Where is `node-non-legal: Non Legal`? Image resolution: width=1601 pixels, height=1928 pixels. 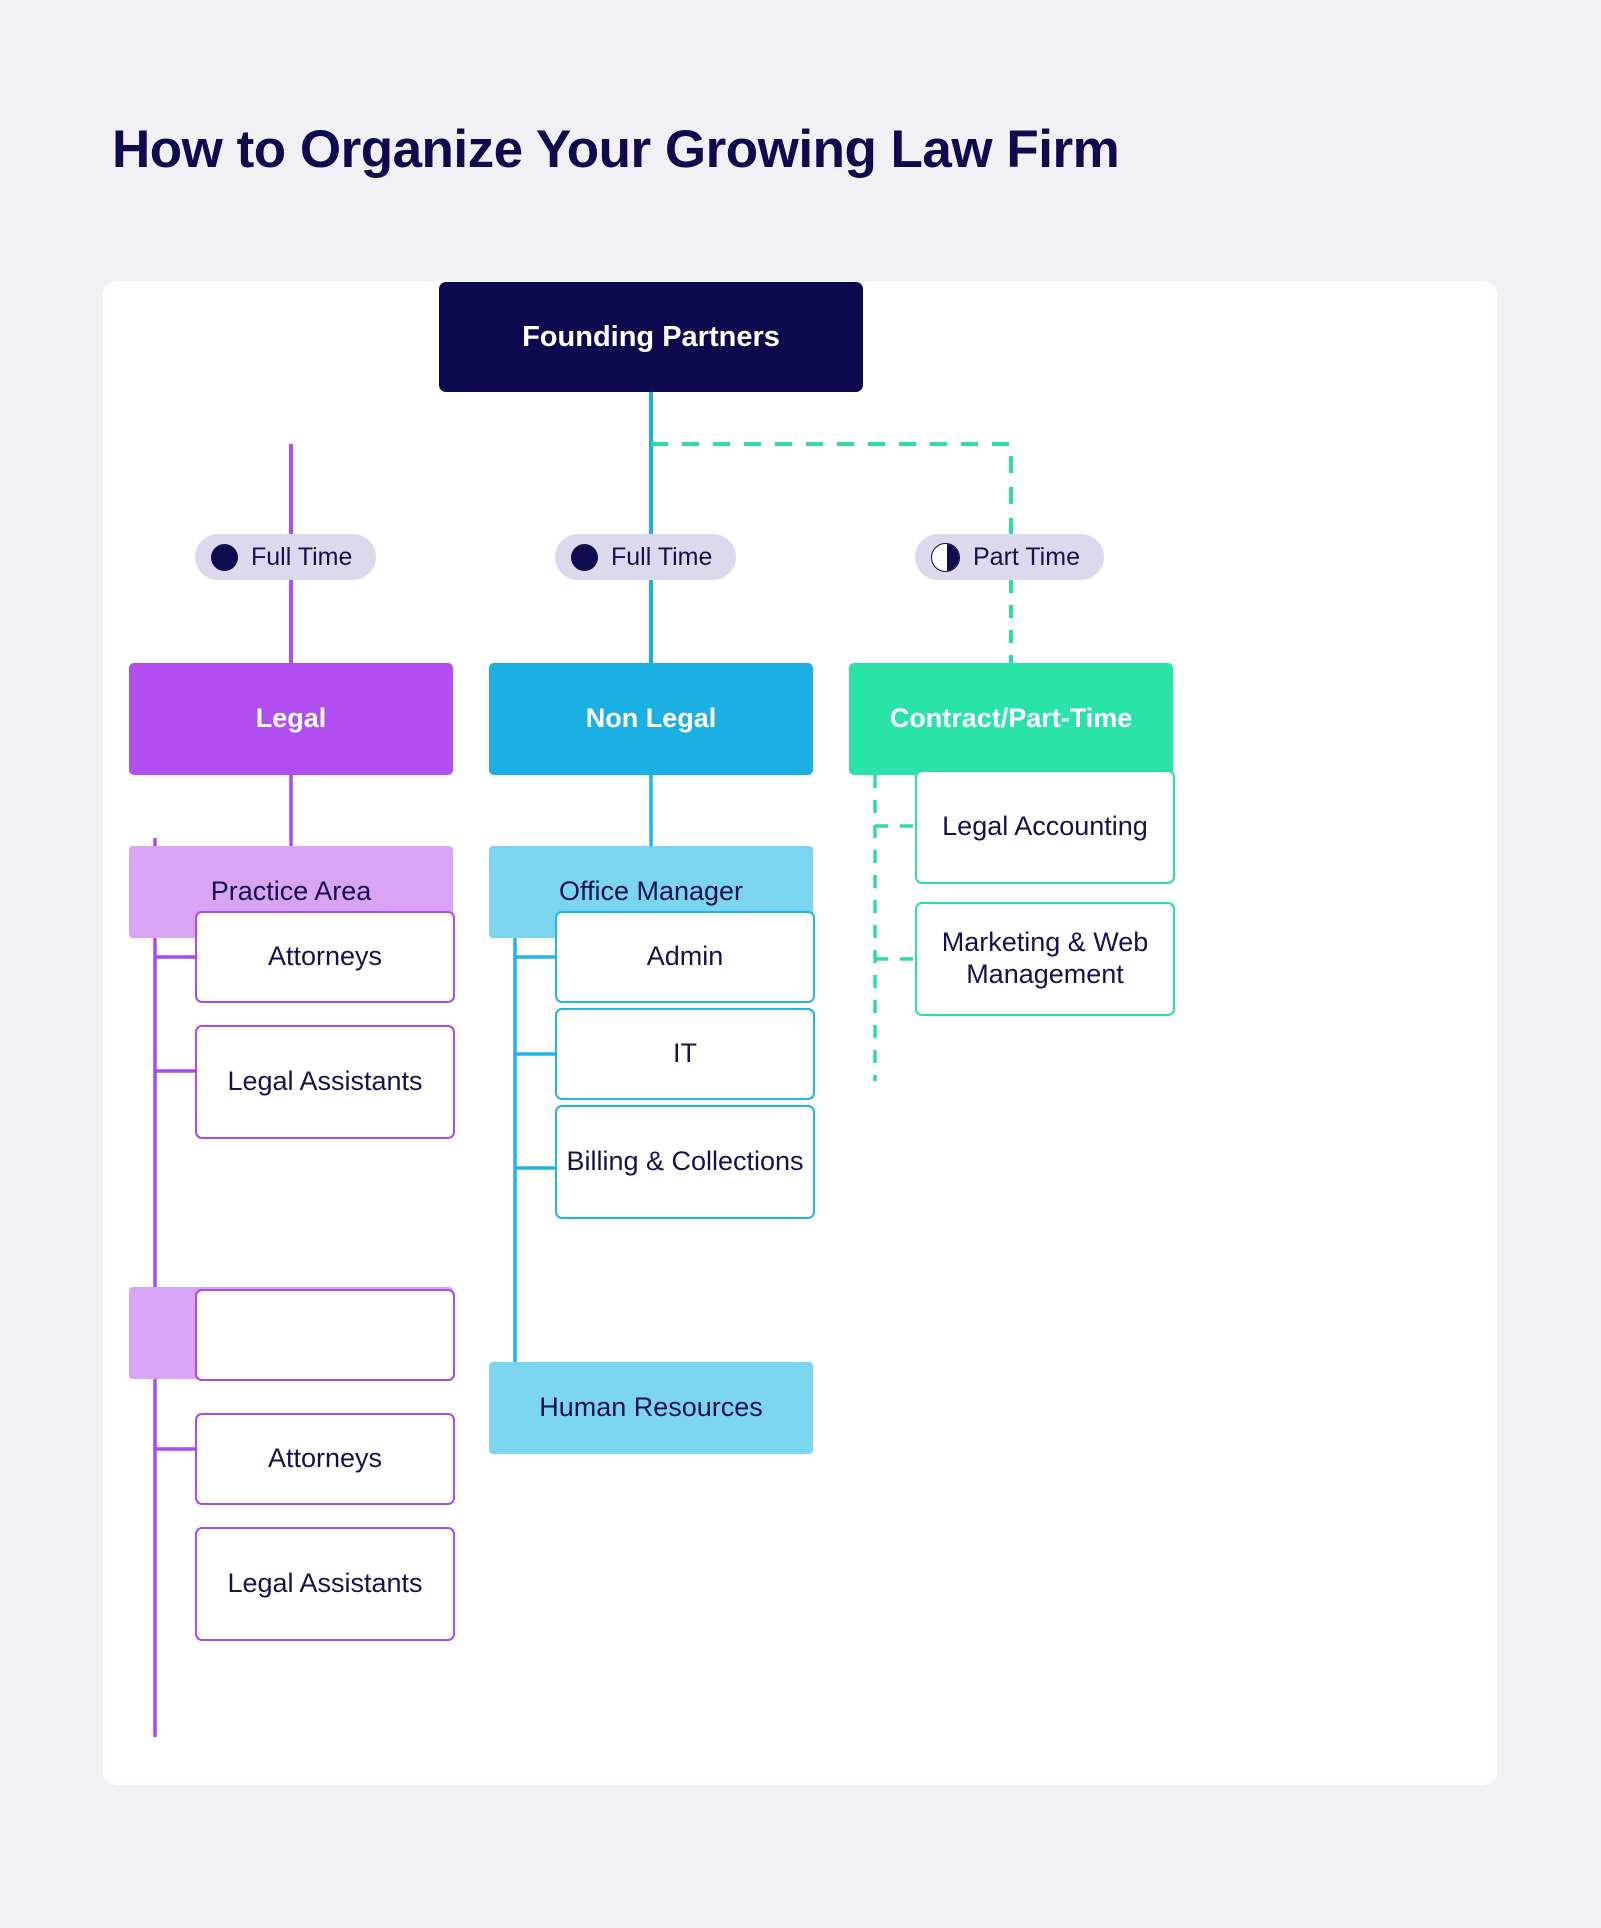 node-non-legal: Non Legal is located at coordinates (651, 719).